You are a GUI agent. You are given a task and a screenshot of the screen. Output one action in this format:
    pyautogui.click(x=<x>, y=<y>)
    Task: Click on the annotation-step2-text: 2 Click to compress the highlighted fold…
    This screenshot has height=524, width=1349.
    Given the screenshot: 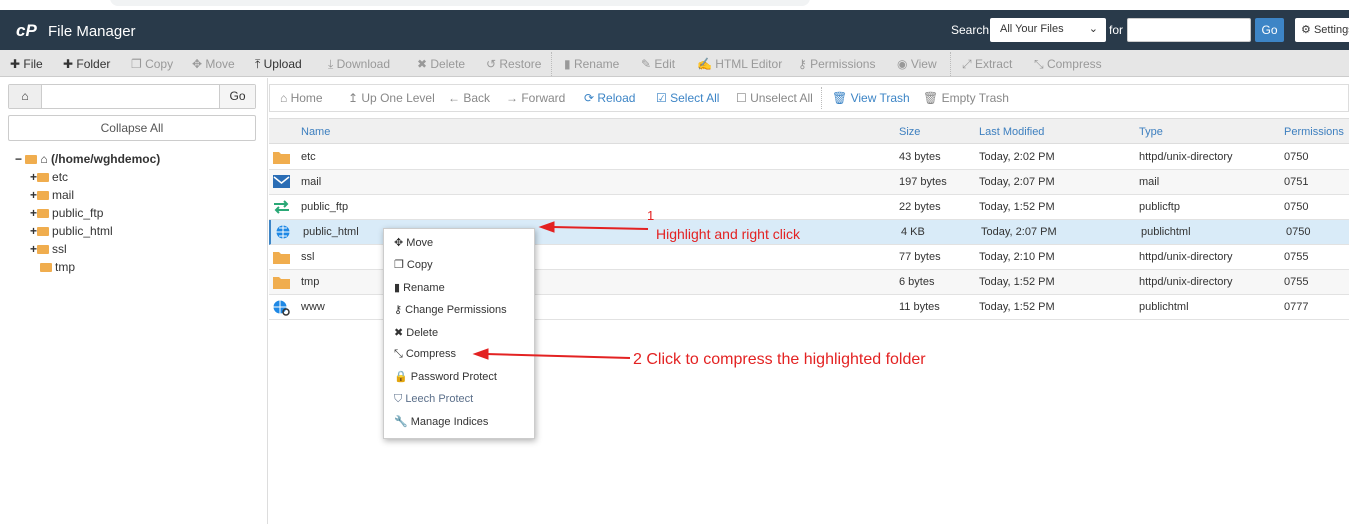 What is the action you would take?
    pyautogui.click(x=779, y=359)
    